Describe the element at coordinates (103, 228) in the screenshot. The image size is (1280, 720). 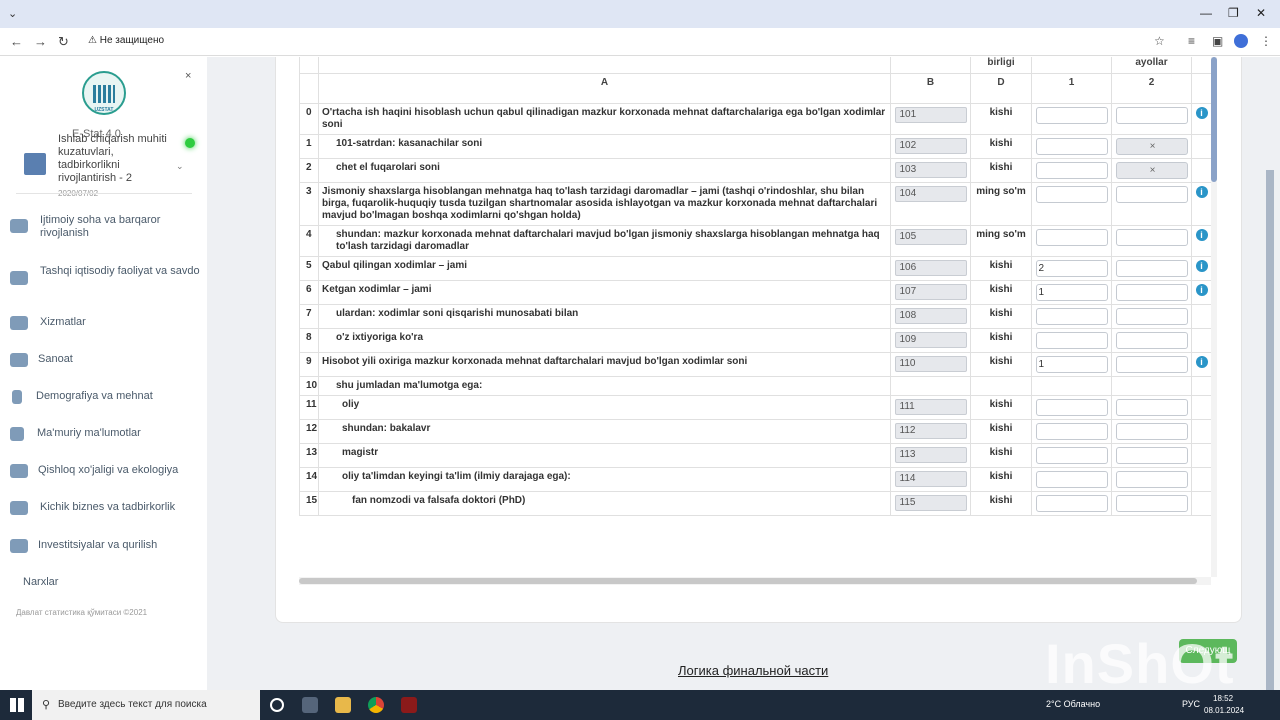
I see `sidebar-item-social: Ijtimoiy soha va barqaror rivojlanish` at that location.